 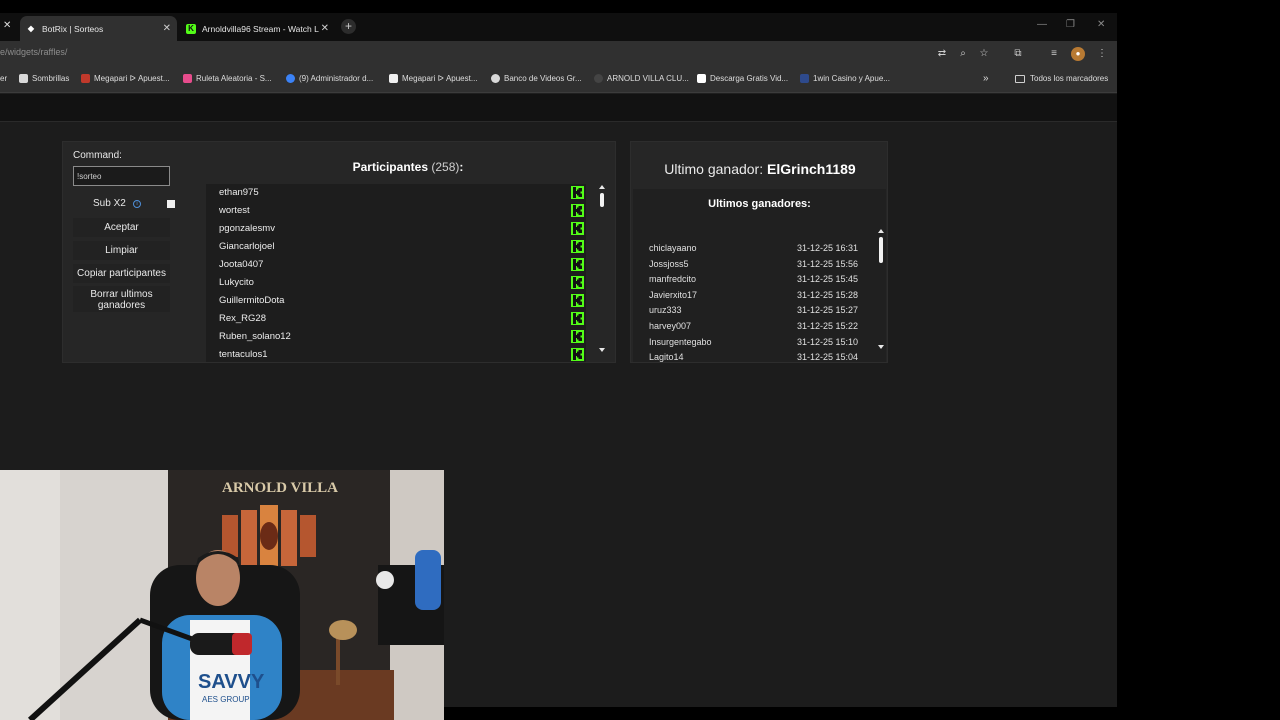 I want to click on winner-name: manfredcito, so click(x=673, y=279).